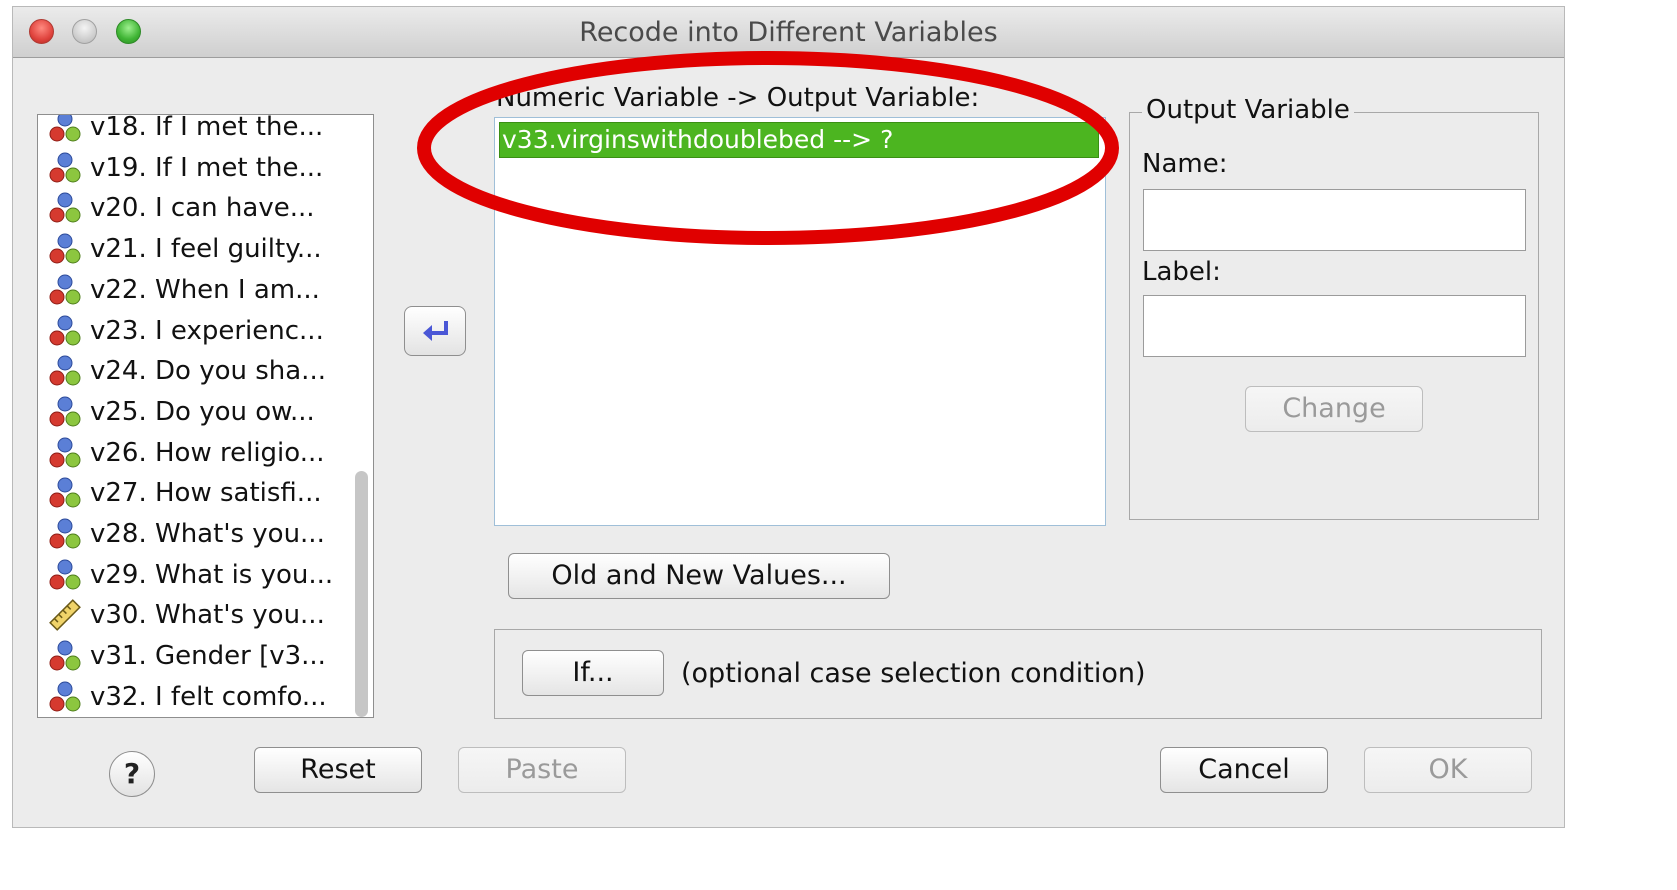  I want to click on help-button: ?, so click(132, 774).